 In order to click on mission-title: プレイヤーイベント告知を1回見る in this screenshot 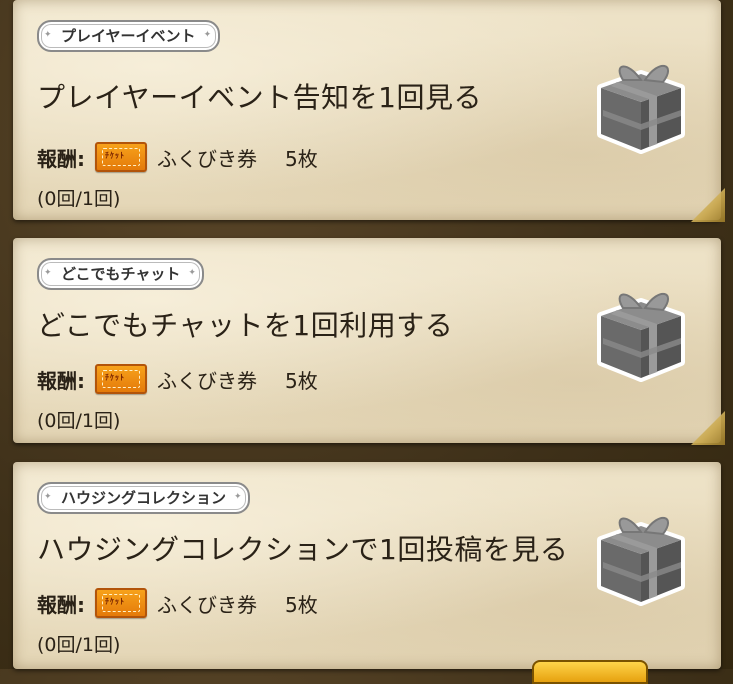, I will do `click(259, 97)`.